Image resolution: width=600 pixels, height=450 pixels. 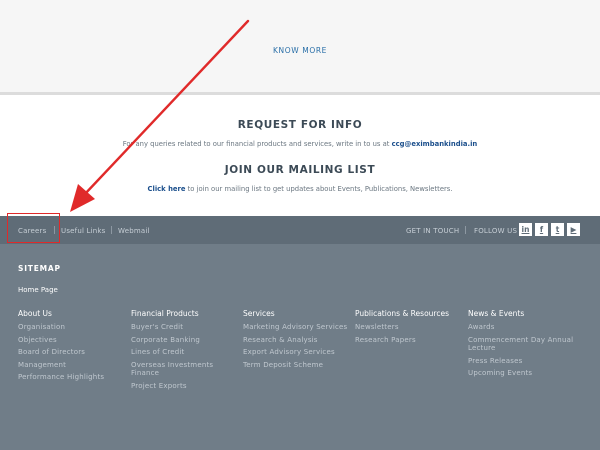 I want to click on sitemap-link: Objectives, so click(x=72, y=340).